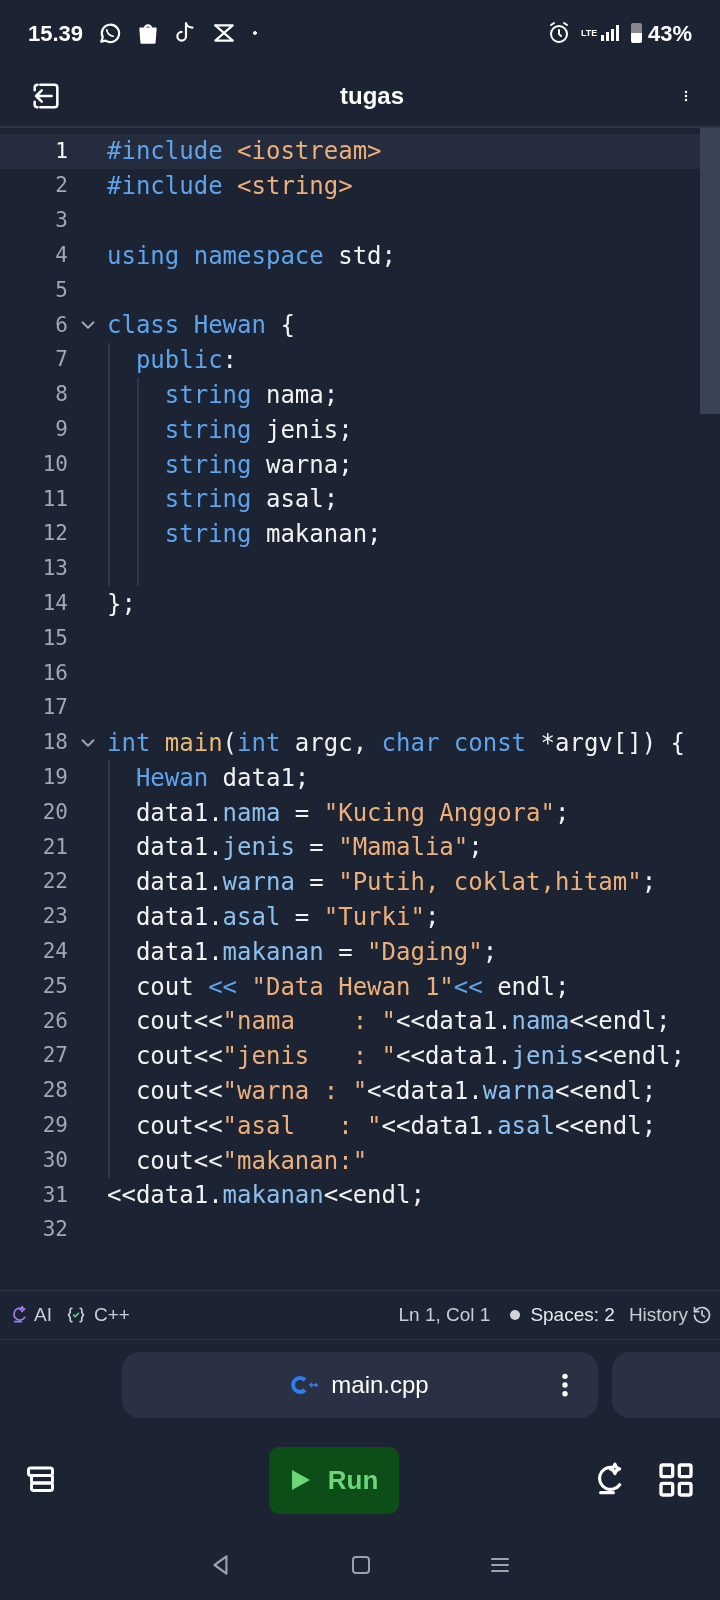  I want to click on line-number: 18, so click(55, 743).